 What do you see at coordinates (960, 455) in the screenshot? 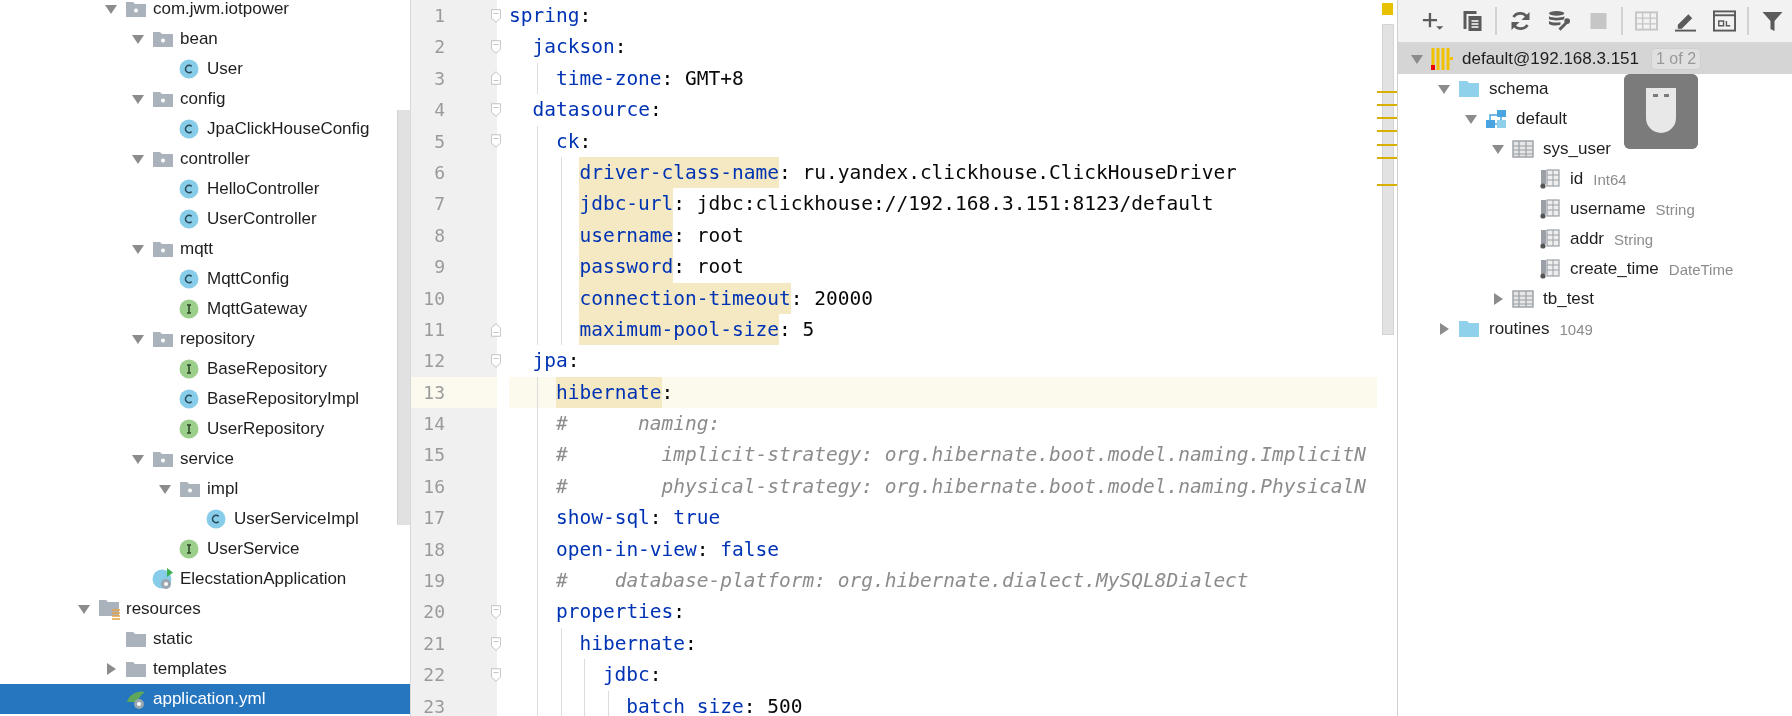
I see `yaml-comment: # implicit-strategy: org.hibernate.boot.model.naming.ImplicitN` at bounding box center [960, 455].